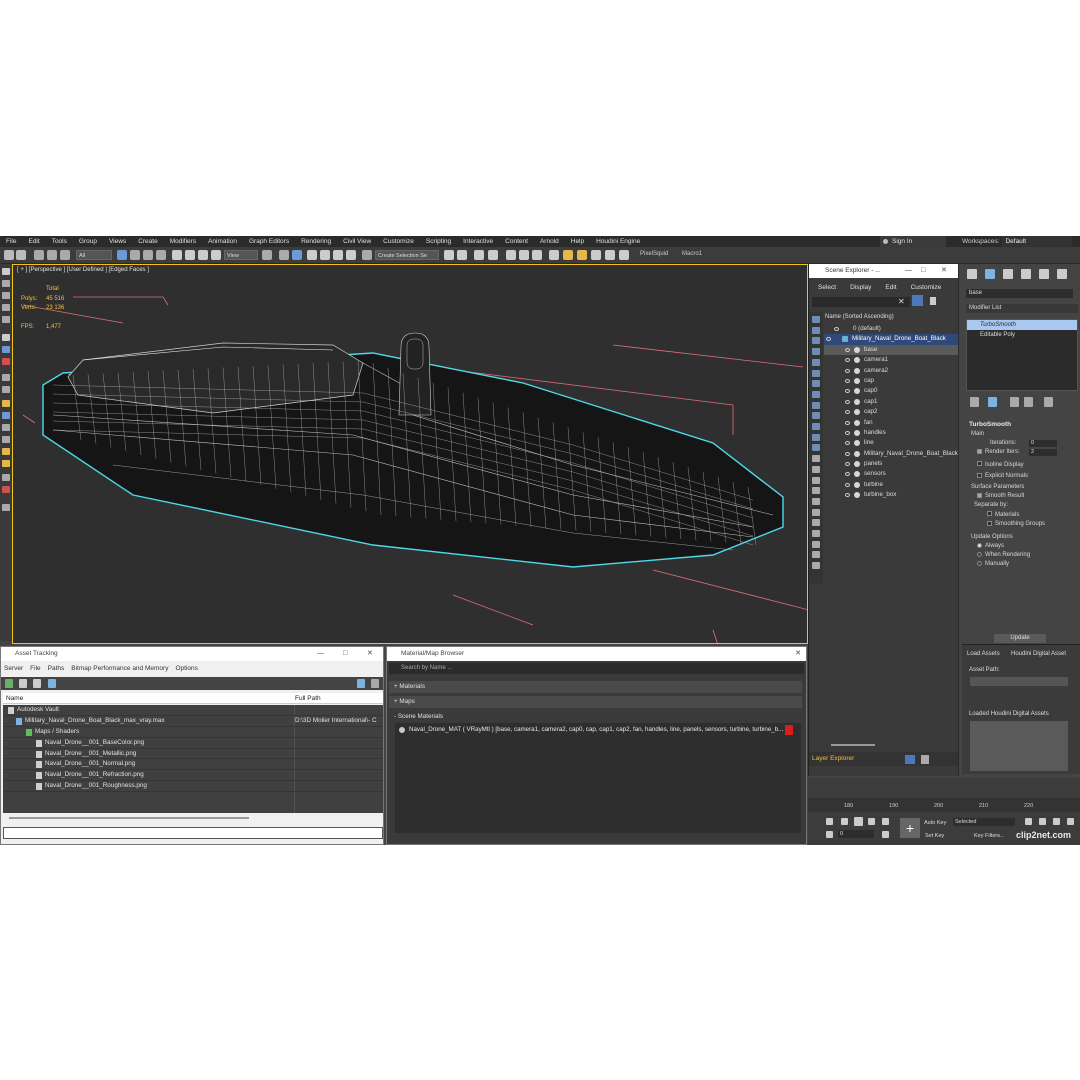 The width and height of the screenshot is (1080, 1080). Describe the element at coordinates (1062, 274) in the screenshot. I see `utilities-tab-icon` at that location.